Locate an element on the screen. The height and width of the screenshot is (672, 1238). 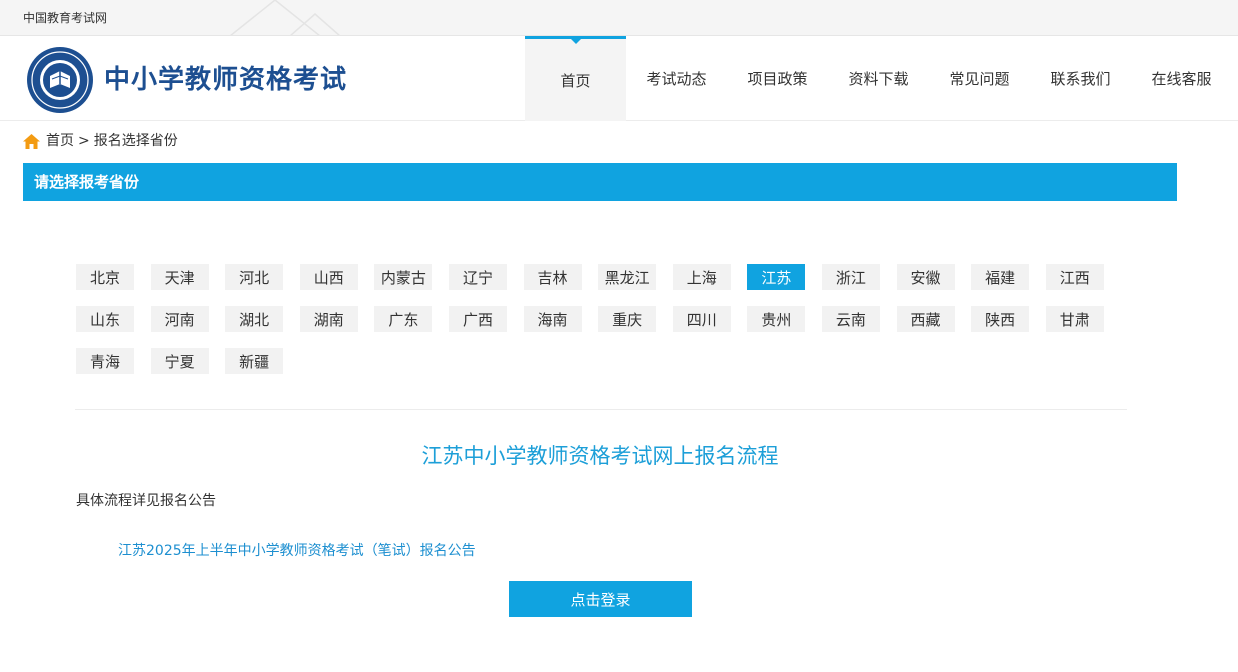
main-nav: 首页 考试动态 项目政策 资料下载 常见问题 联系我们 在线客服 is located at coordinates (878, 78).